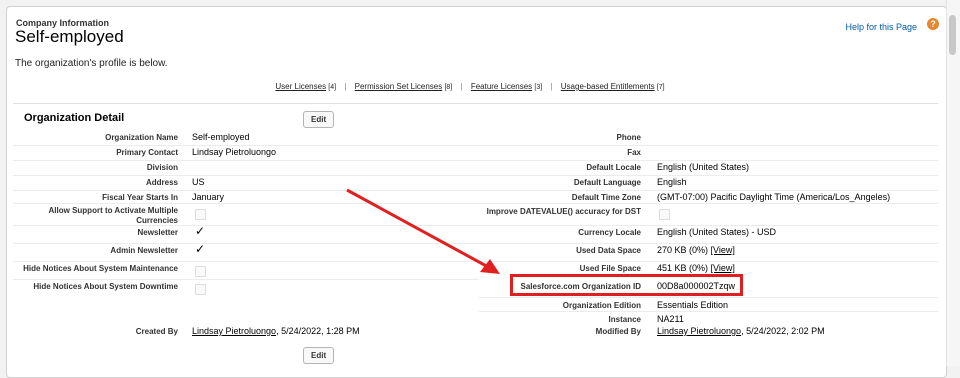 The height and width of the screenshot is (378, 960). Describe the element at coordinates (952, 35) in the screenshot. I see `scrollbar-thumb` at that location.